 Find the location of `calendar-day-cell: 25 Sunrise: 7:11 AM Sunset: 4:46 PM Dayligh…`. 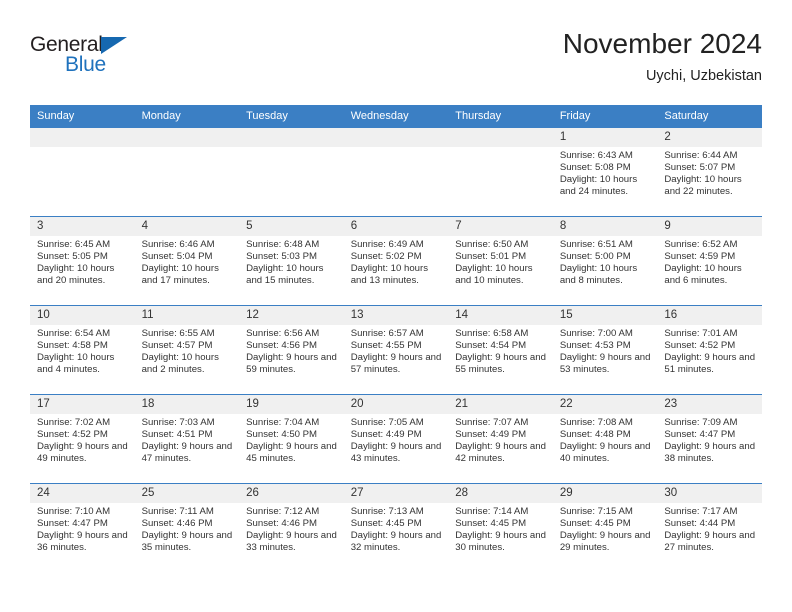

calendar-day-cell: 25 Sunrise: 7:11 AM Sunset: 4:46 PM Dayligh… is located at coordinates (187, 528).